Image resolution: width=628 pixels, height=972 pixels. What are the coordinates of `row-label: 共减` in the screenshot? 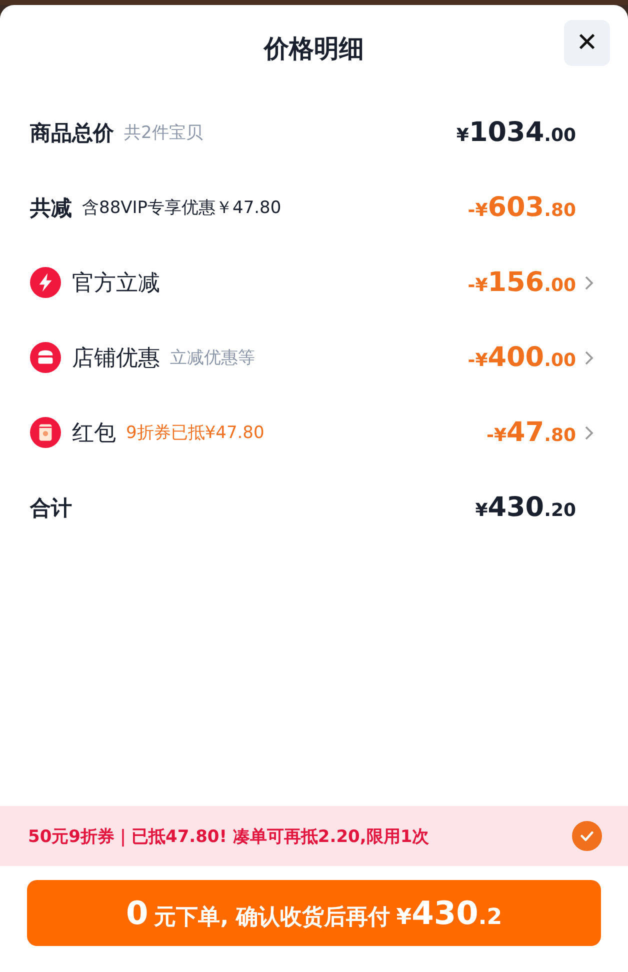 It's located at (51, 208).